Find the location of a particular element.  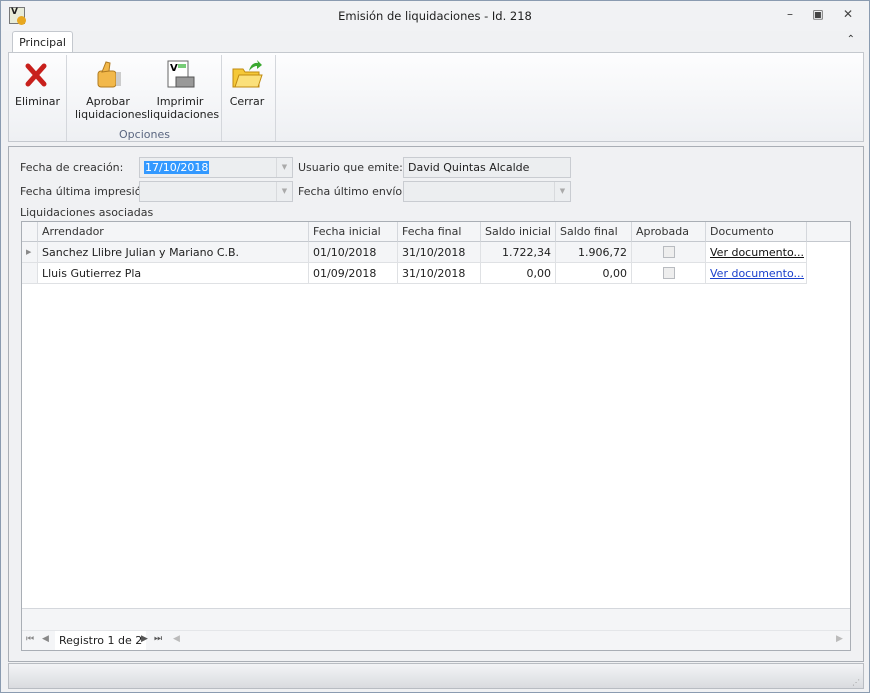

user-field: David Quintas Alcalde is located at coordinates (487, 167).